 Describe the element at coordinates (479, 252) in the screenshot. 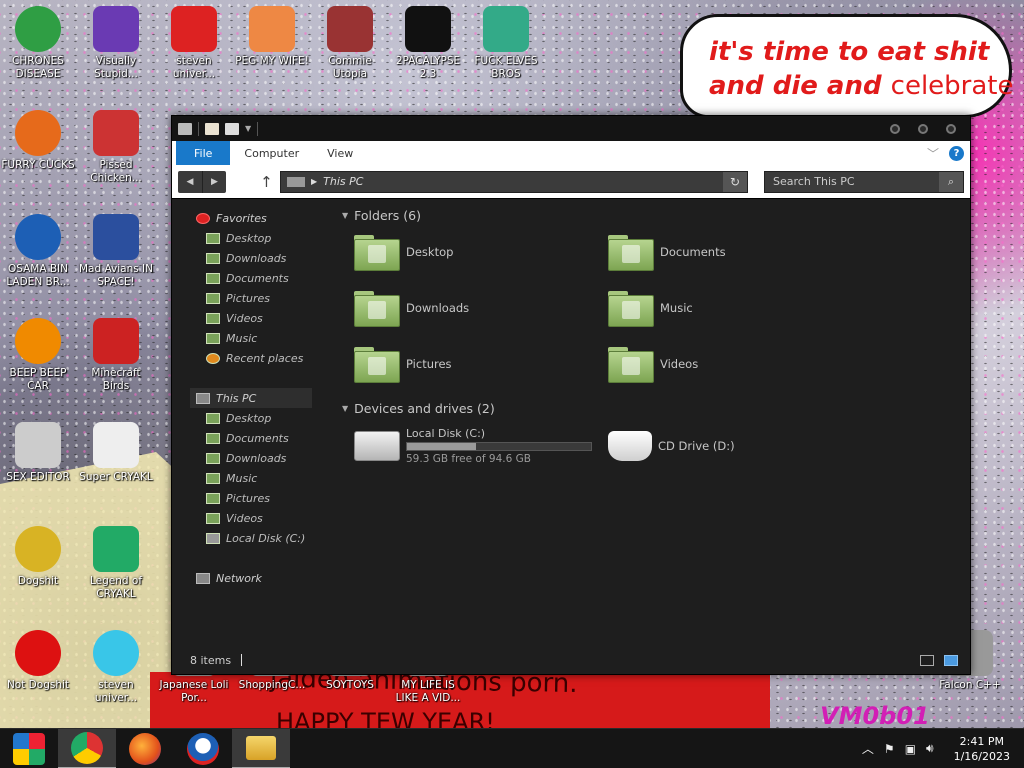

I see `folder-tile: Desktop` at that location.